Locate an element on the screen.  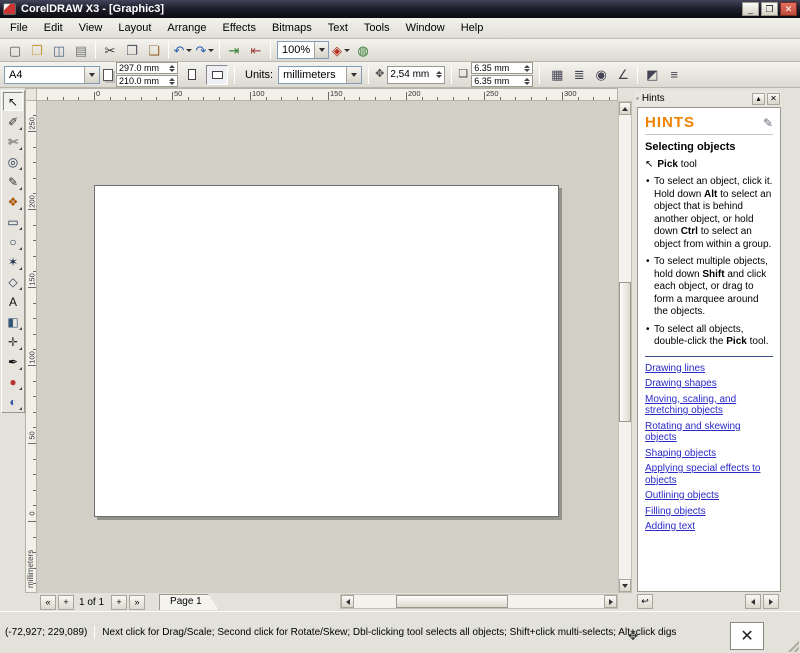
paste-button: ❏ is located at coordinates (154, 50).